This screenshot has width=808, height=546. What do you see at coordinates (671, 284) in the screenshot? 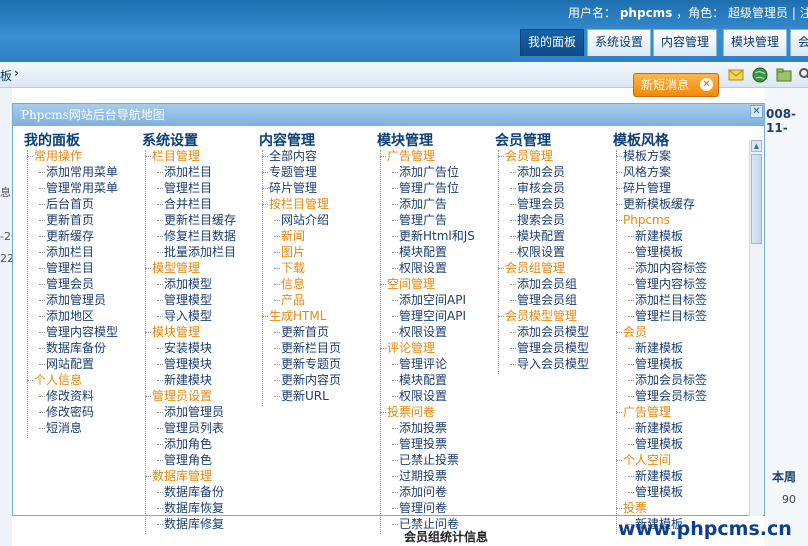
I see `menu-link: 管理内容标签` at bounding box center [671, 284].